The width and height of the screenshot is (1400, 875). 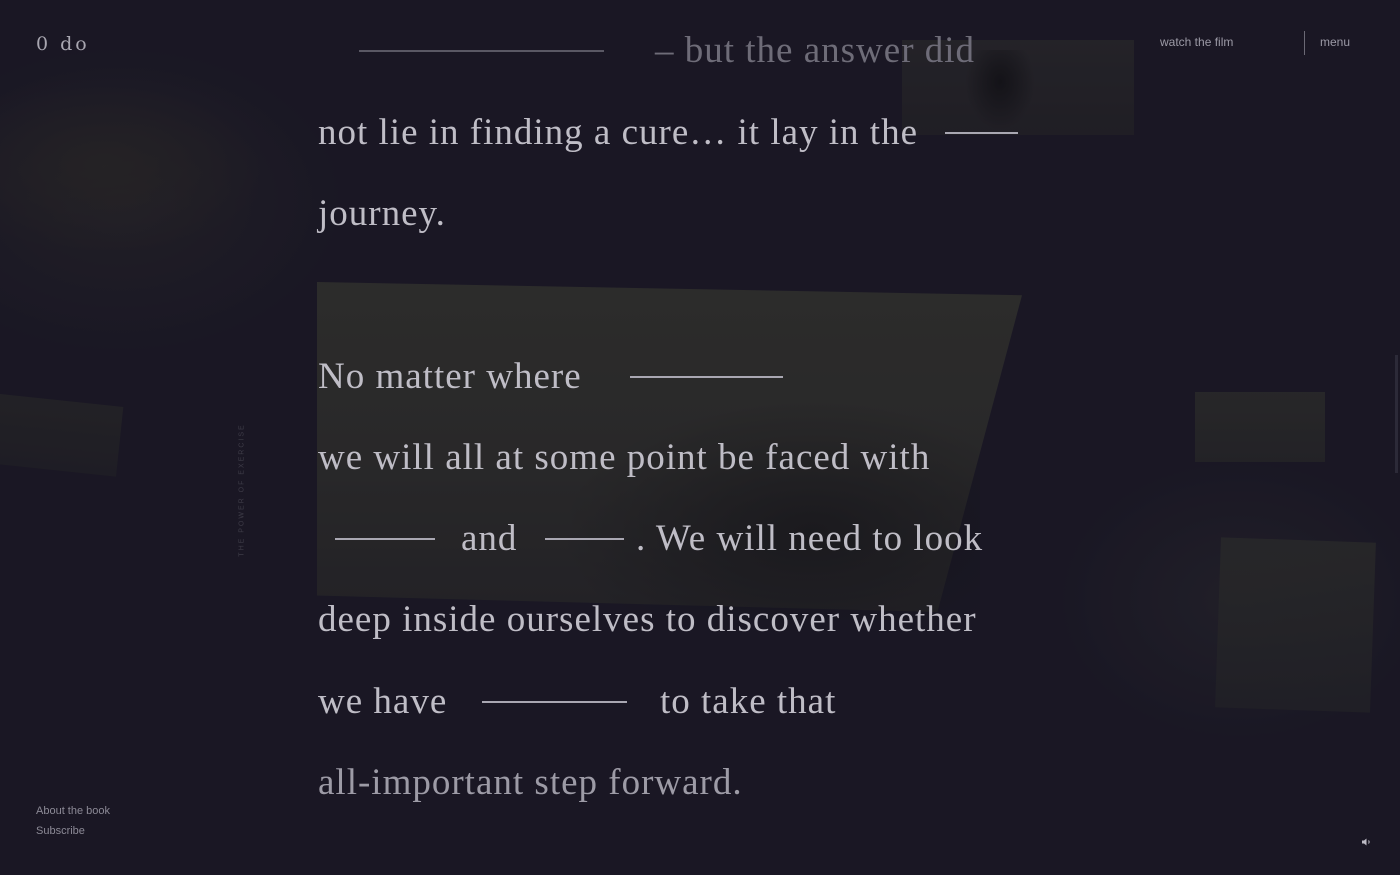 What do you see at coordinates (618, 132) in the screenshot?
I see `passage-line: not lie in finding a cure… it lay in the` at bounding box center [618, 132].